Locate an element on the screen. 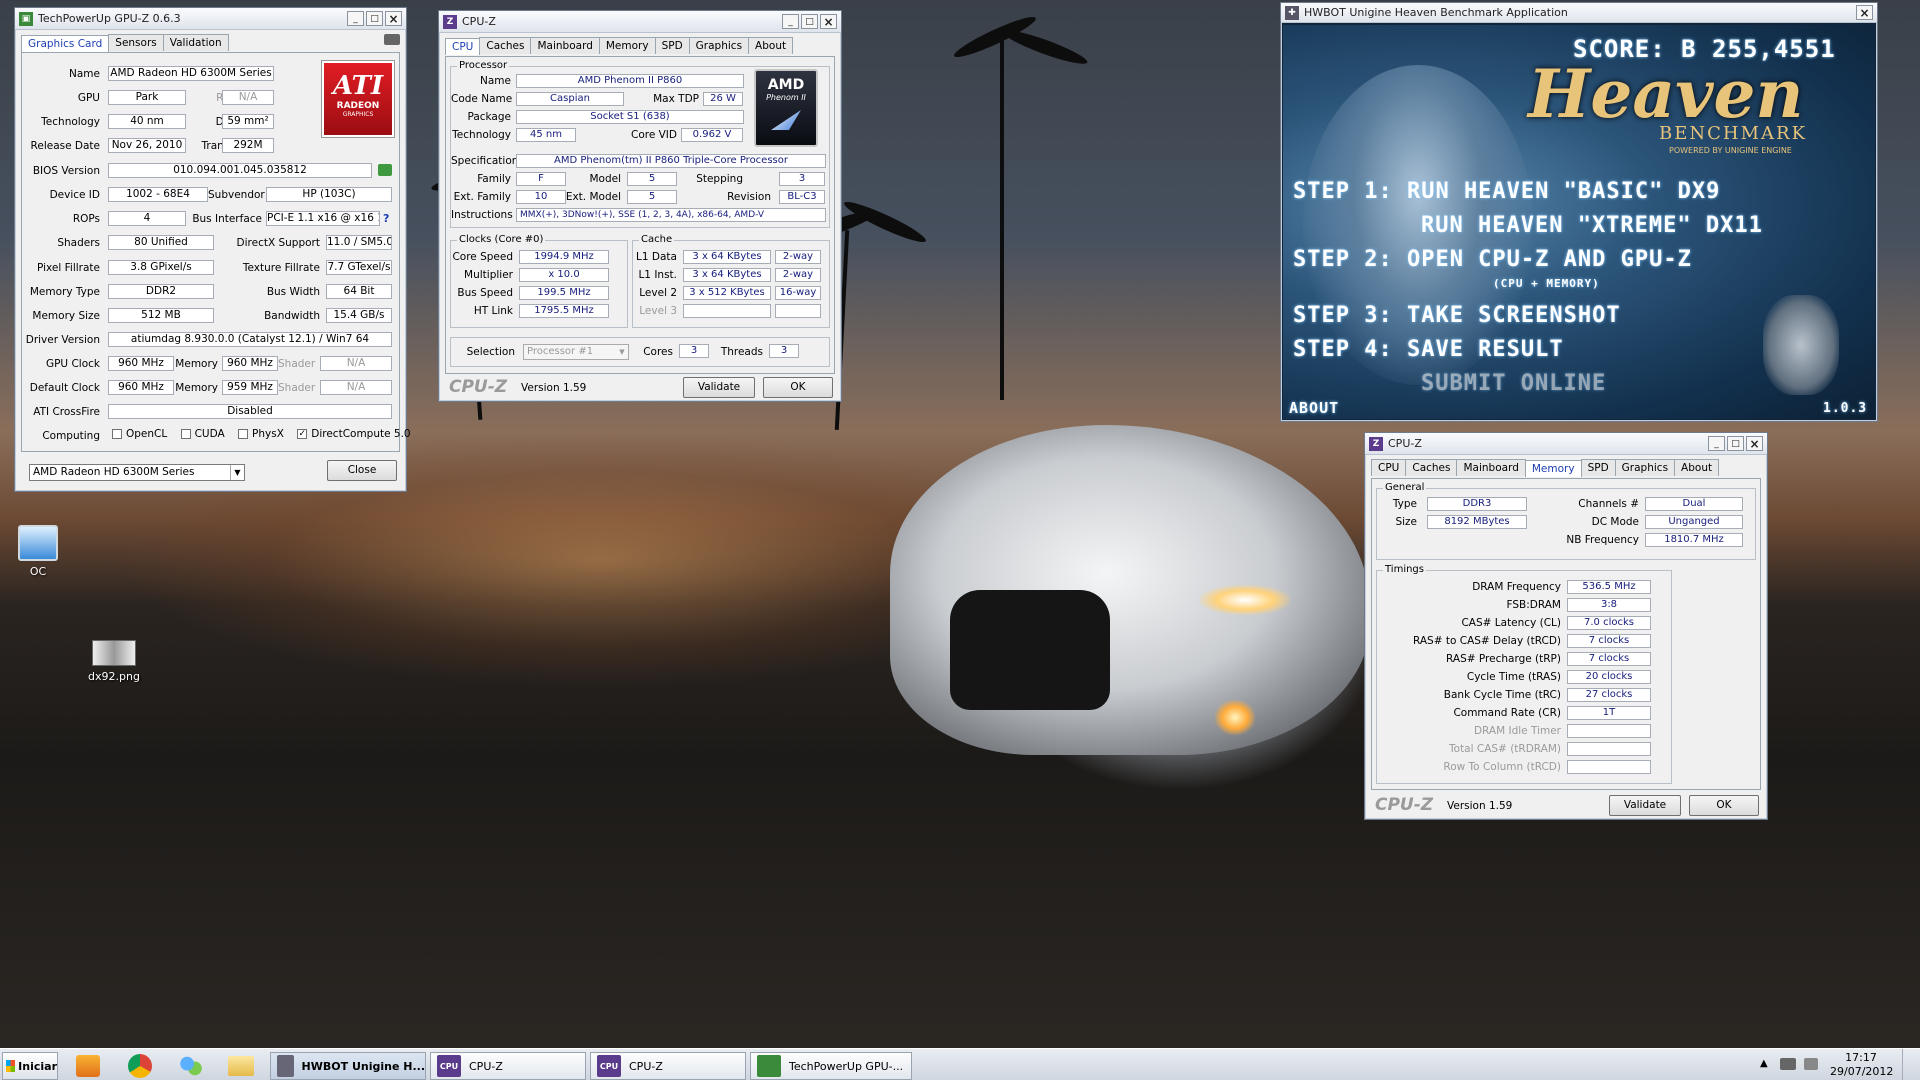 Image resolution: width=1920 pixels, height=1080 pixels. media-player-icon is located at coordinates (88, 1066).